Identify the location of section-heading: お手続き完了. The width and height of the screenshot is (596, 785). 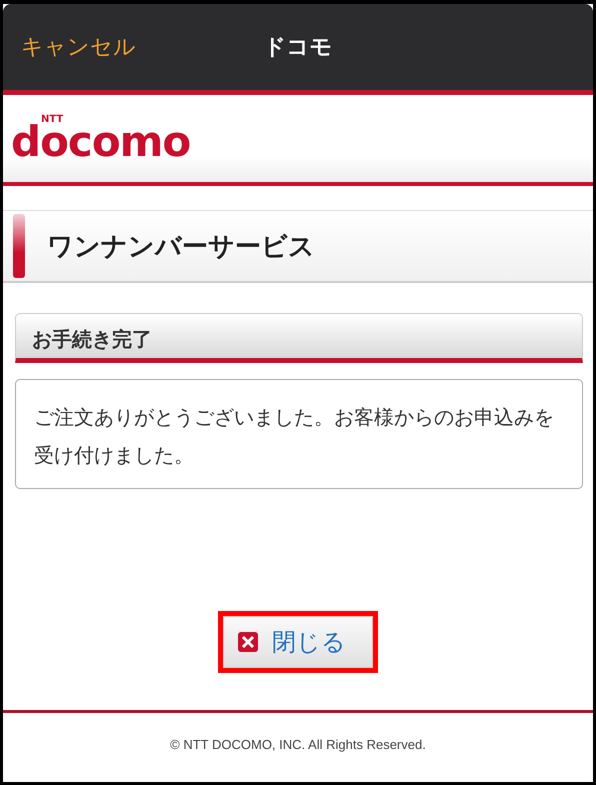
(299, 338).